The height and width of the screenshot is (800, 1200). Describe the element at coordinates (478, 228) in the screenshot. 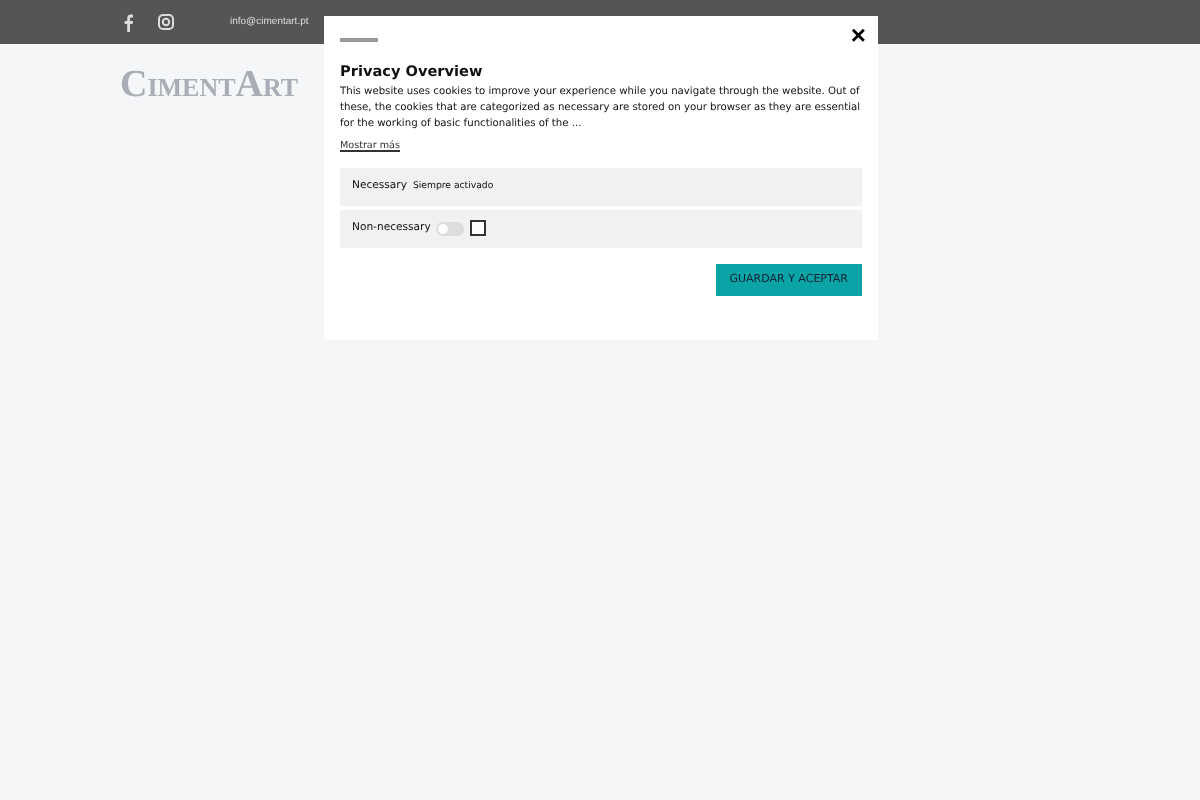

I see `checkbox` at that location.